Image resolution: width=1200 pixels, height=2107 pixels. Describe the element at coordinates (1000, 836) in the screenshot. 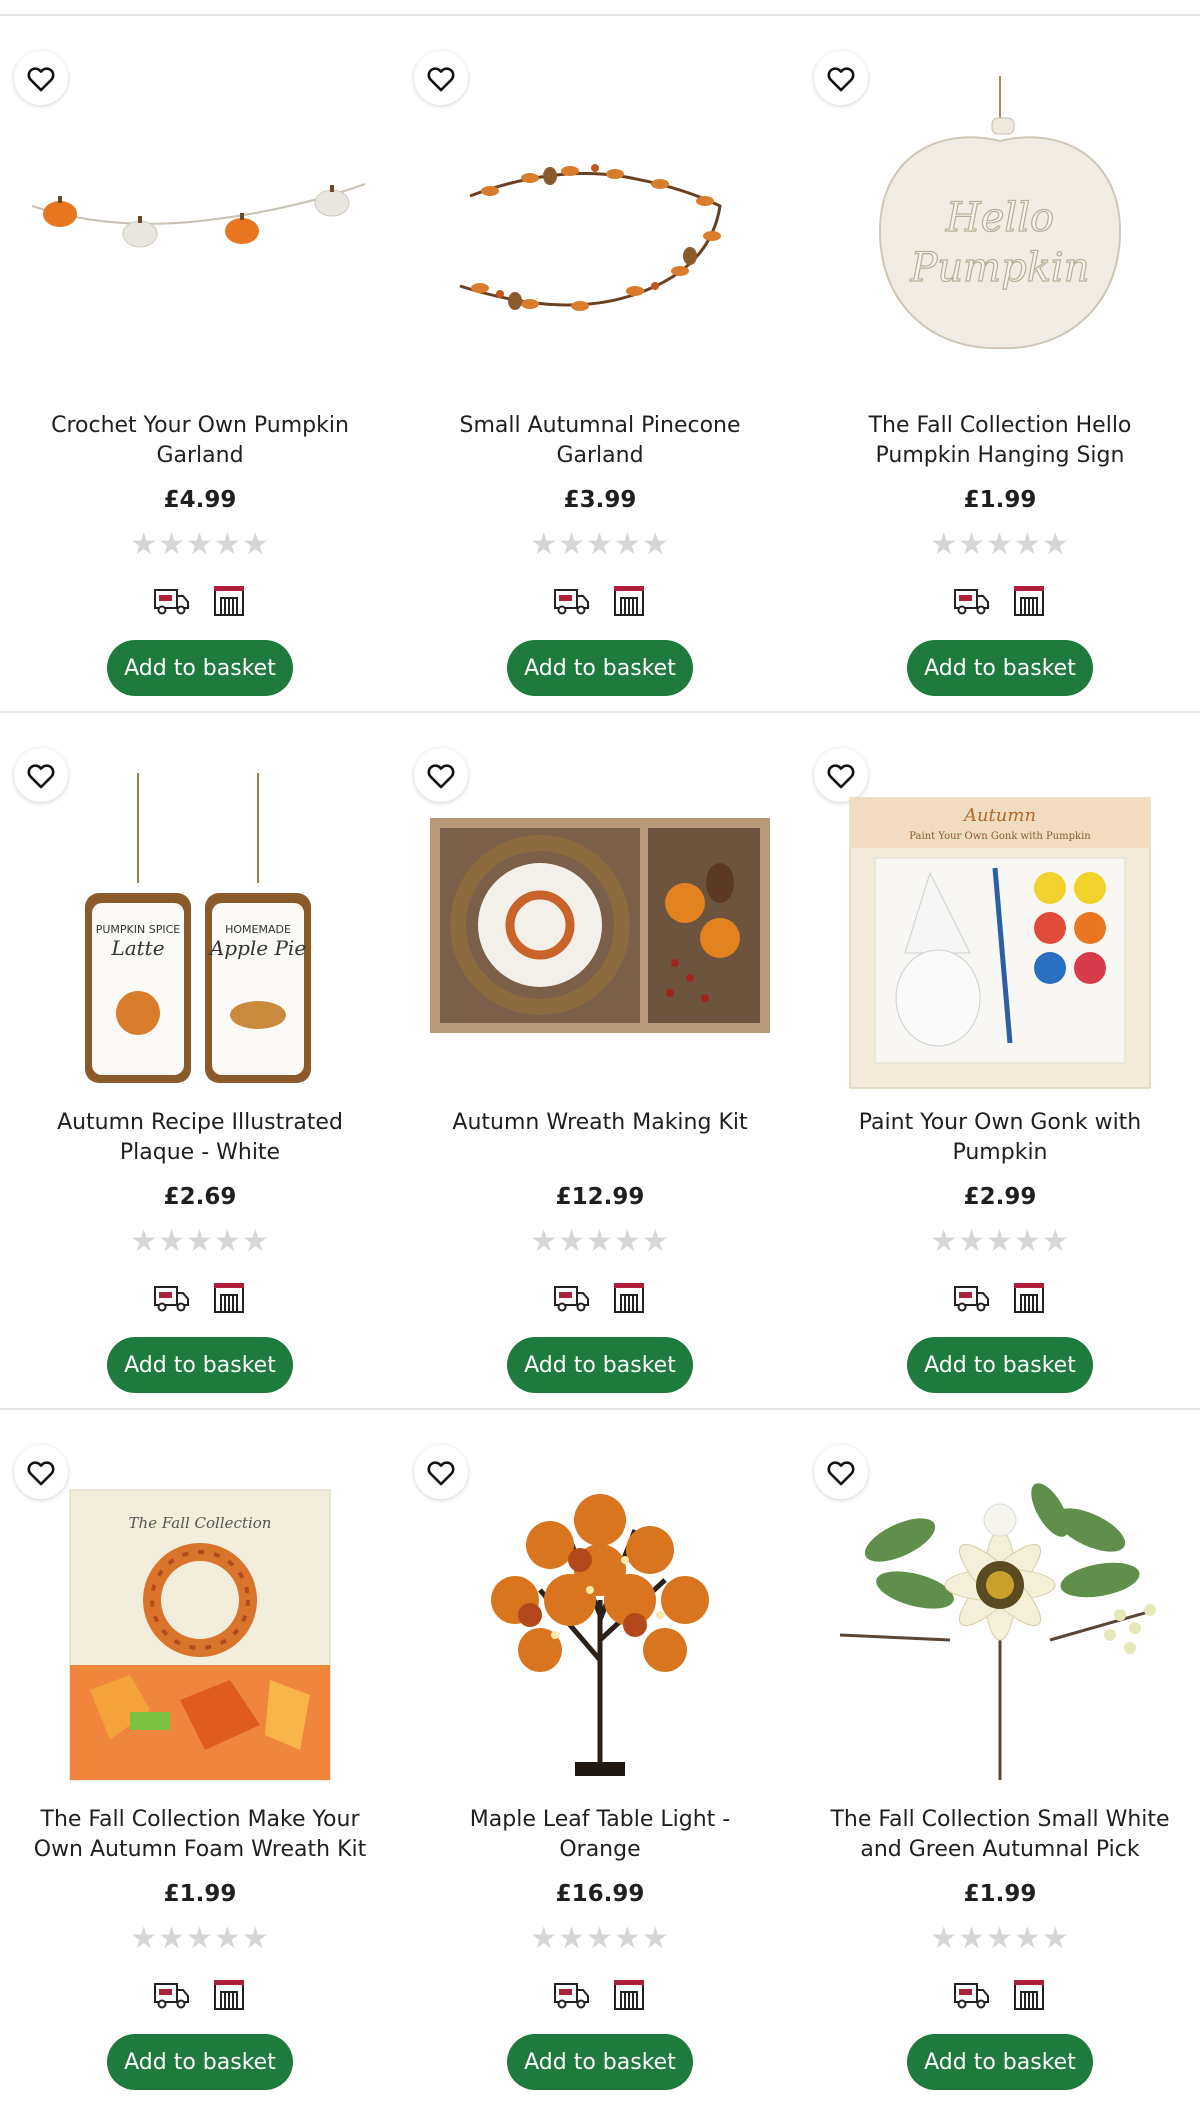

I see `svg-text:Paint Your Own Gonk with Pumpk: Paint Your Own Gonk with Pumpkin` at that location.